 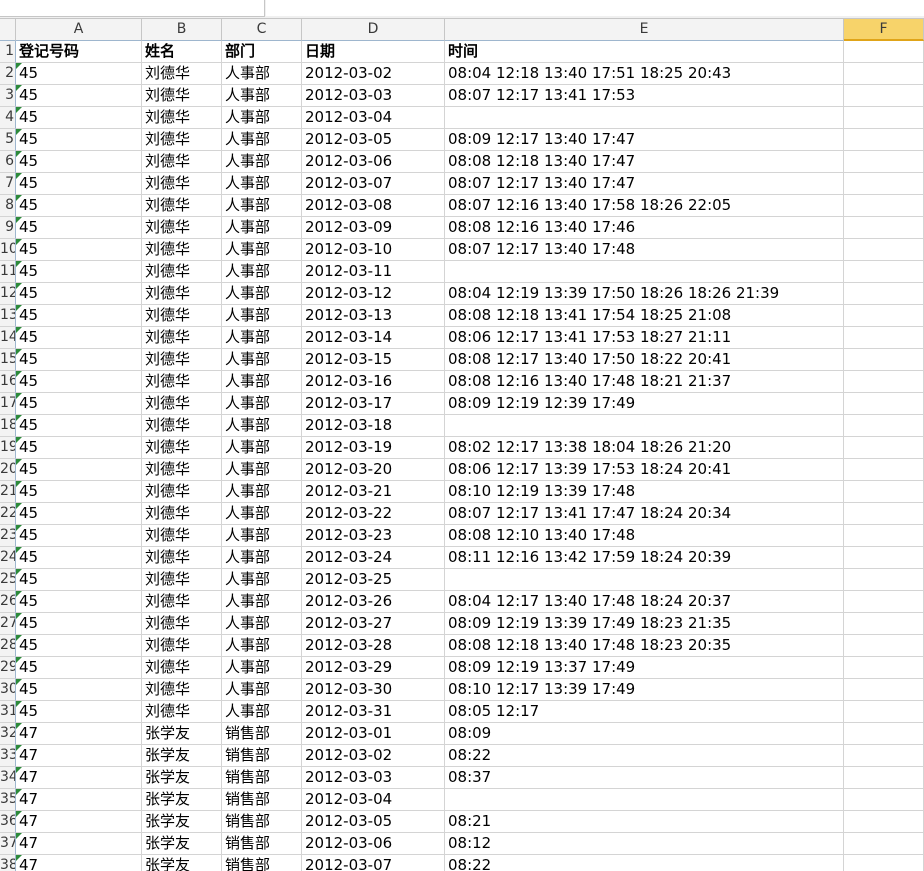 What do you see at coordinates (644, 404) in the screenshot?
I see `cell-time: 08:09 12:19 12:39 17:49` at bounding box center [644, 404].